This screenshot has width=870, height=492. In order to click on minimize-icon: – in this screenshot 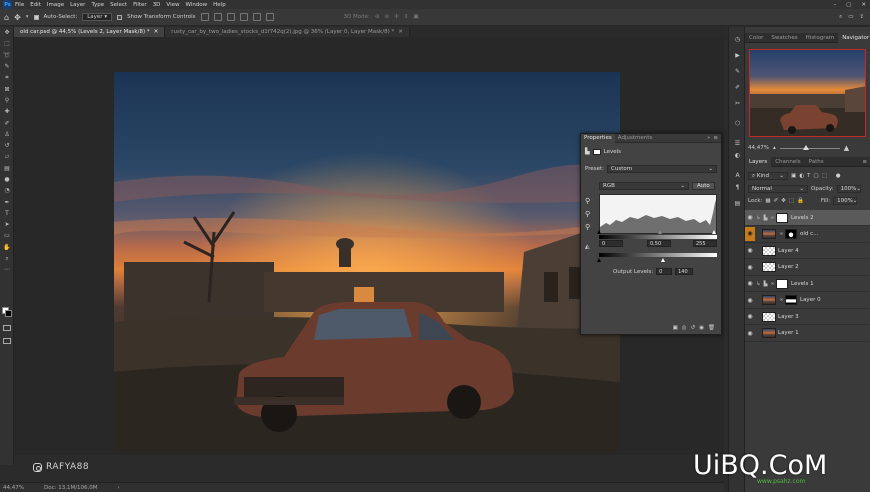, I will do `click(834, 5)`.